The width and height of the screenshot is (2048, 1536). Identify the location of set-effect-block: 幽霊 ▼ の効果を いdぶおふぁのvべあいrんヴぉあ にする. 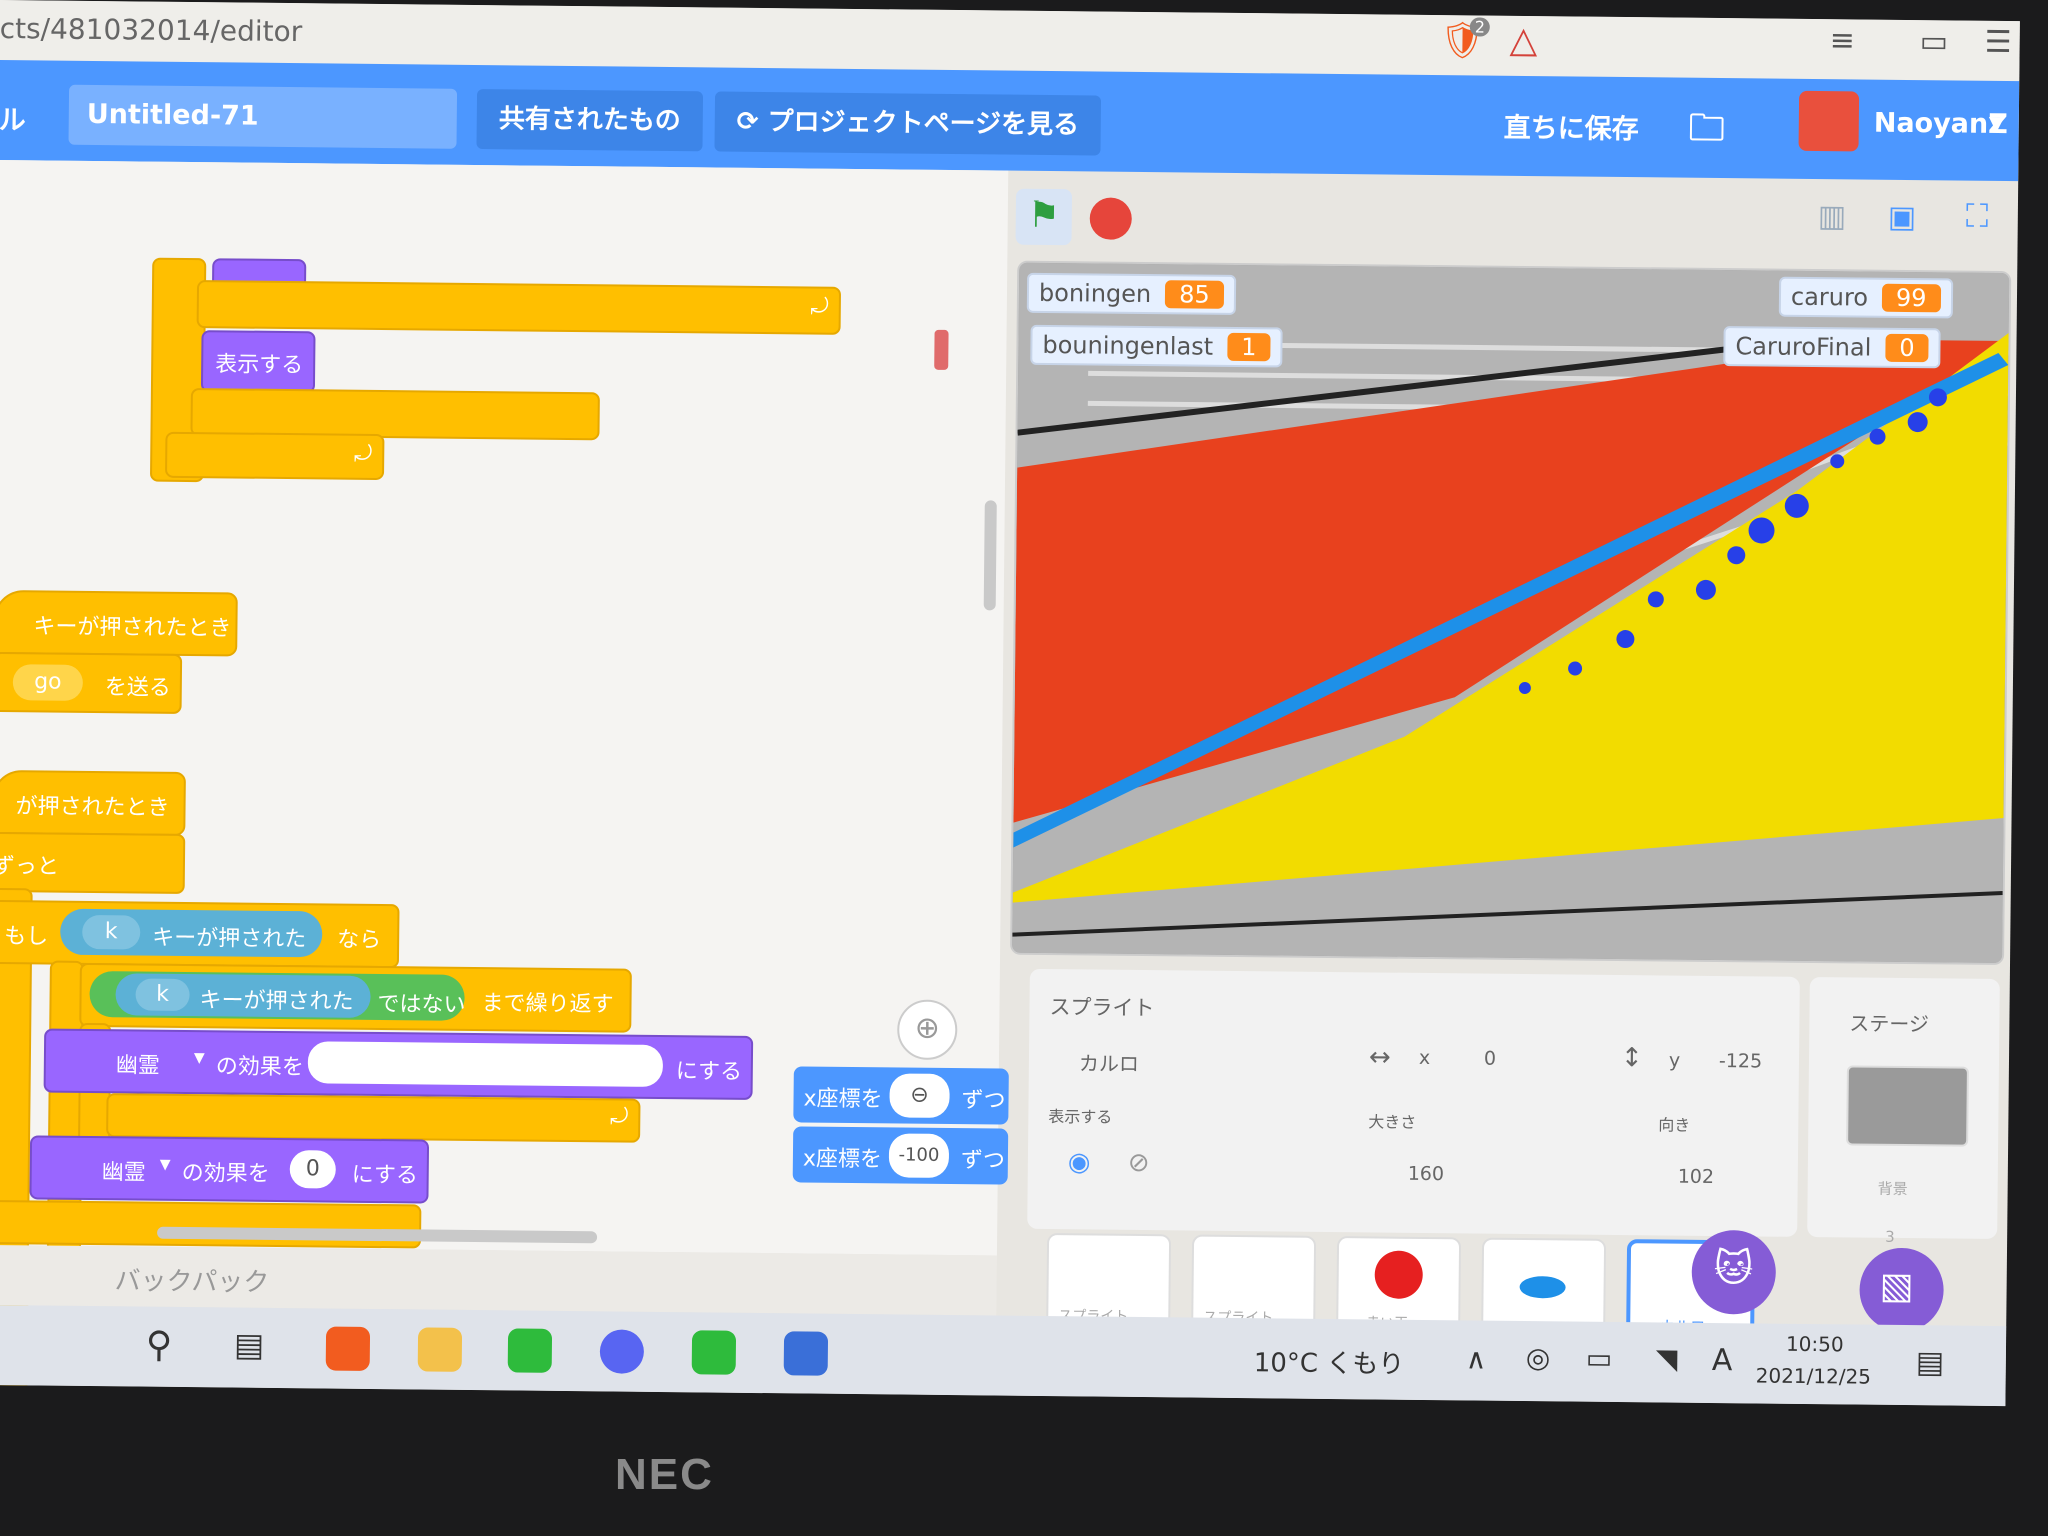
(398, 1064).